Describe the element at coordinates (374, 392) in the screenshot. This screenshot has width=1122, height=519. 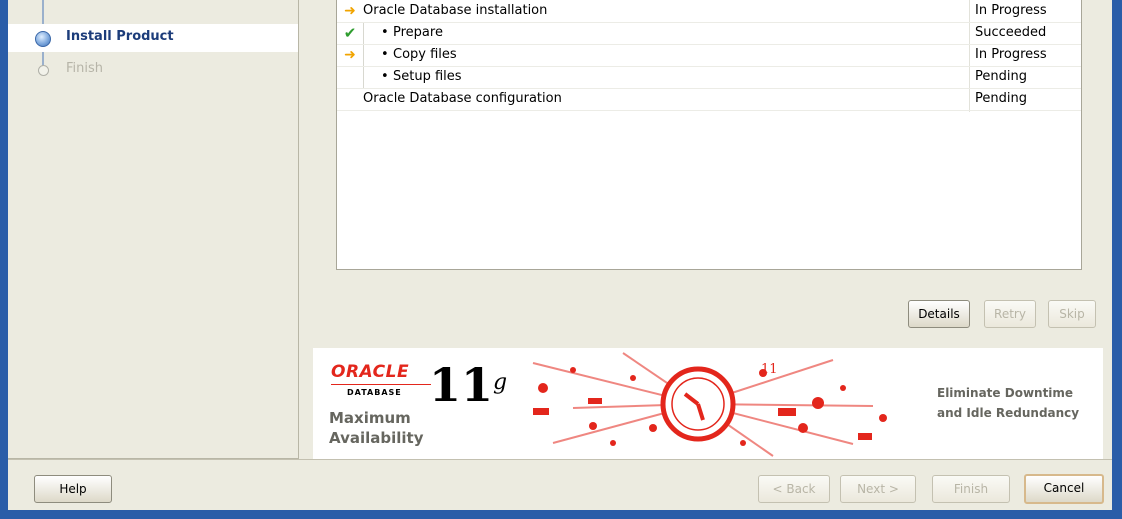
I see `product-name: DATABASE` at that location.